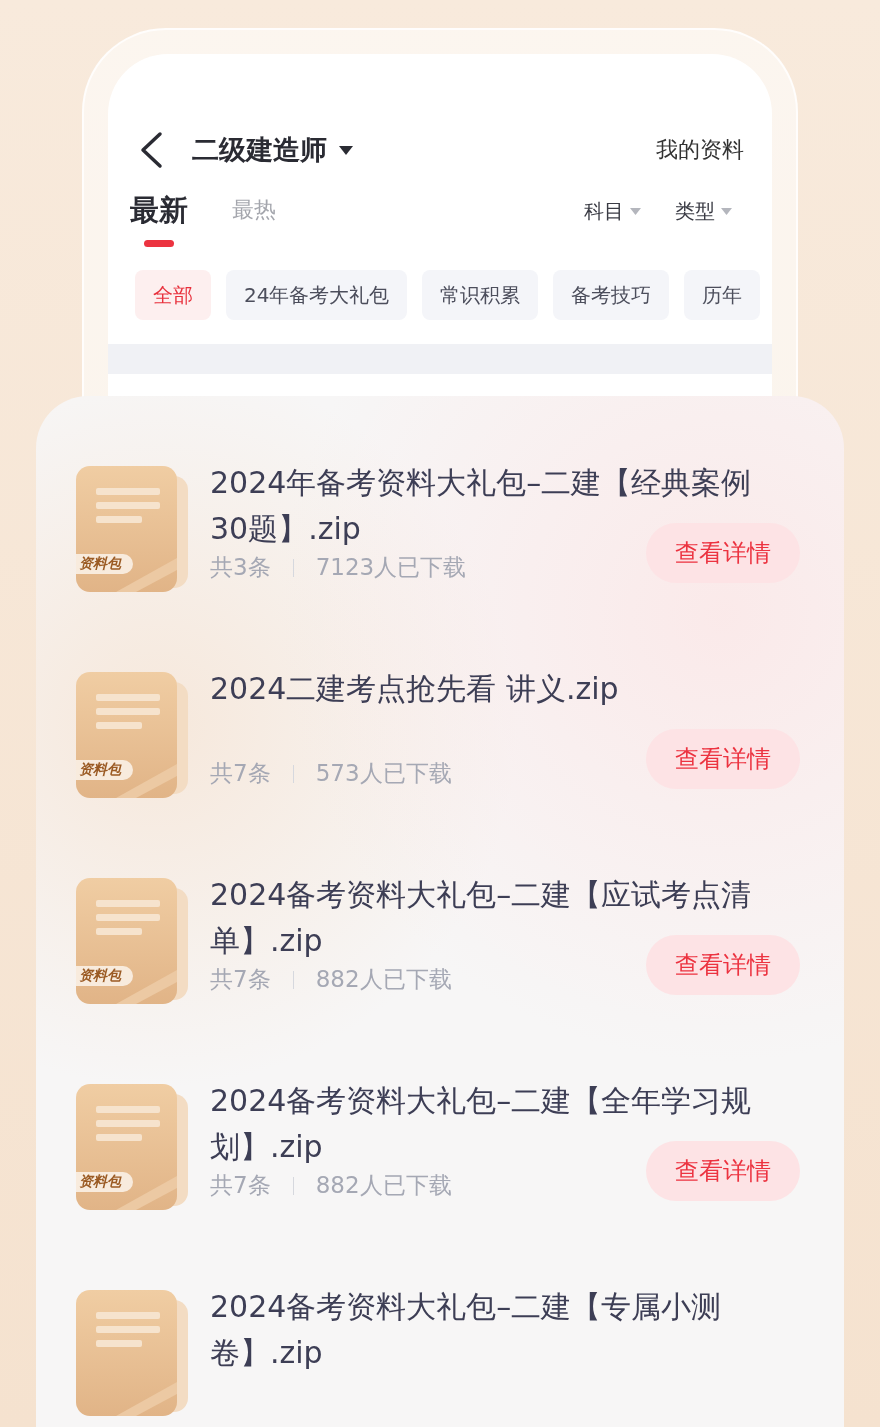  I want to click on tab: 最新, so click(159, 218).